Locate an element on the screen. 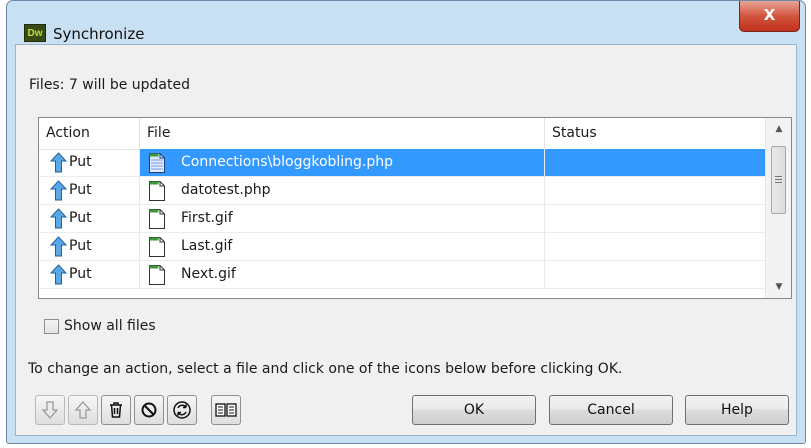 This screenshot has height=448, width=811. ignore-button is located at coordinates (149, 410).